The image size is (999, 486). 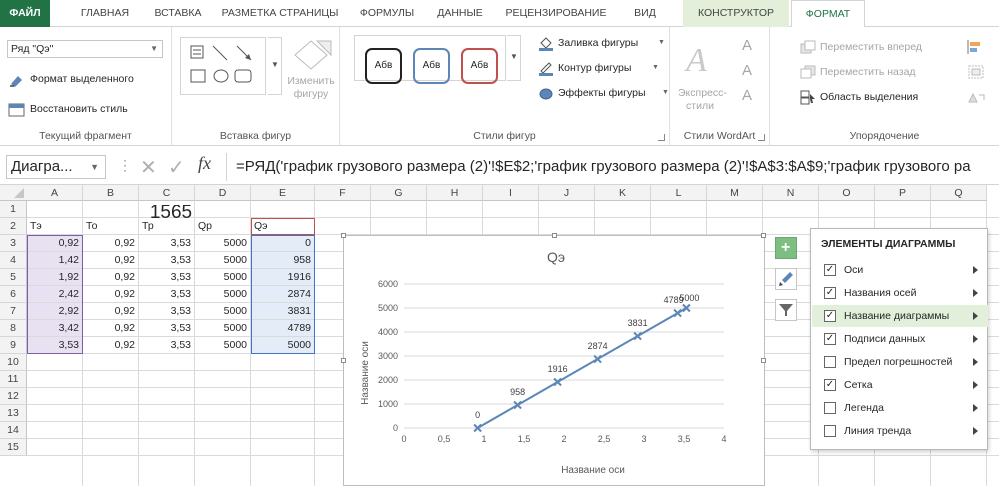 I want to click on header-cell: Qр, so click(x=223, y=226).